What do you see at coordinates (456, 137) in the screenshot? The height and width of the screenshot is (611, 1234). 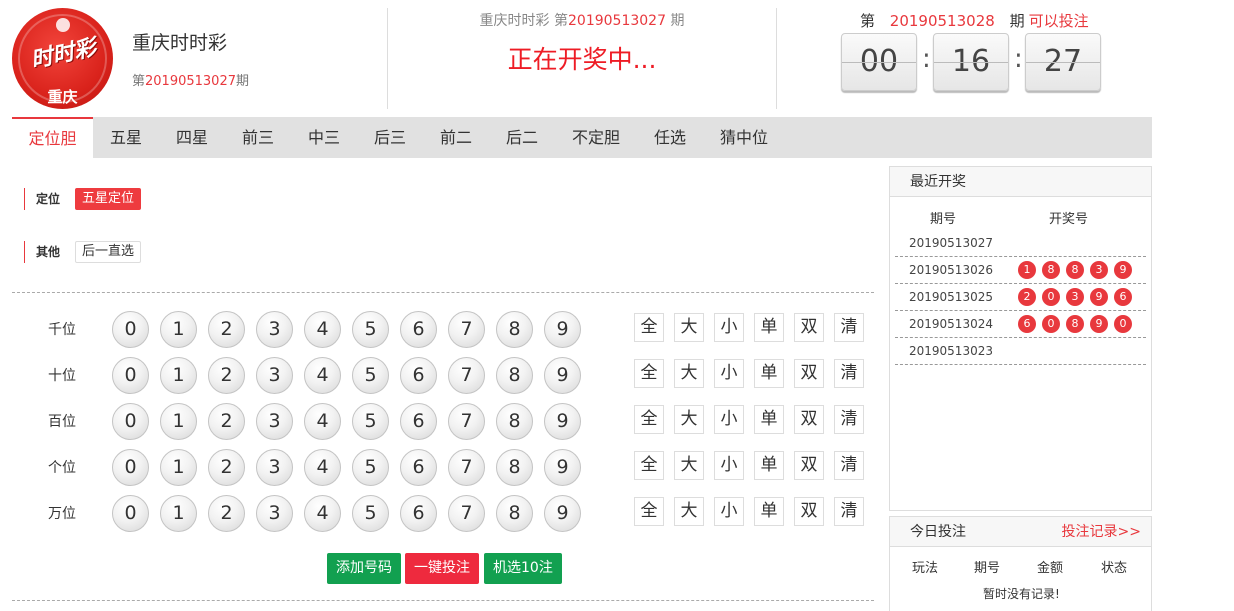 I see `tab-qianer: 前二` at bounding box center [456, 137].